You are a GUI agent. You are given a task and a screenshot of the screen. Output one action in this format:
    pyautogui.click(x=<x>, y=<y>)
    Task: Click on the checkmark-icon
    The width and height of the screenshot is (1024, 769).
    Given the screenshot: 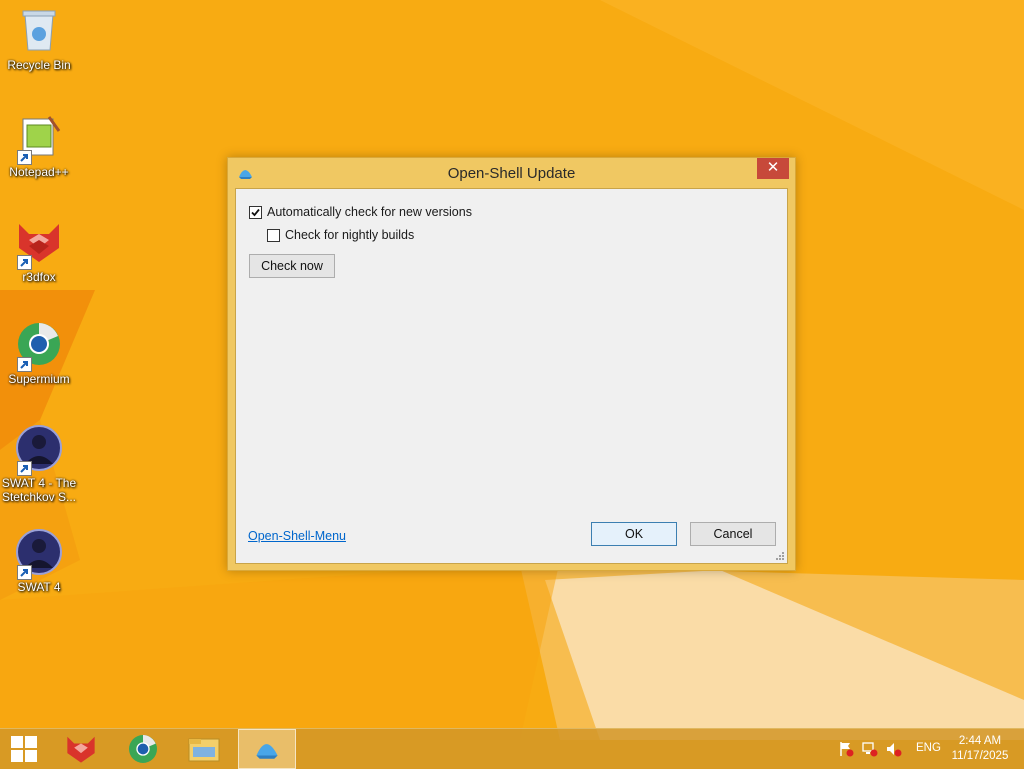 What is the action you would take?
    pyautogui.click(x=255, y=212)
    